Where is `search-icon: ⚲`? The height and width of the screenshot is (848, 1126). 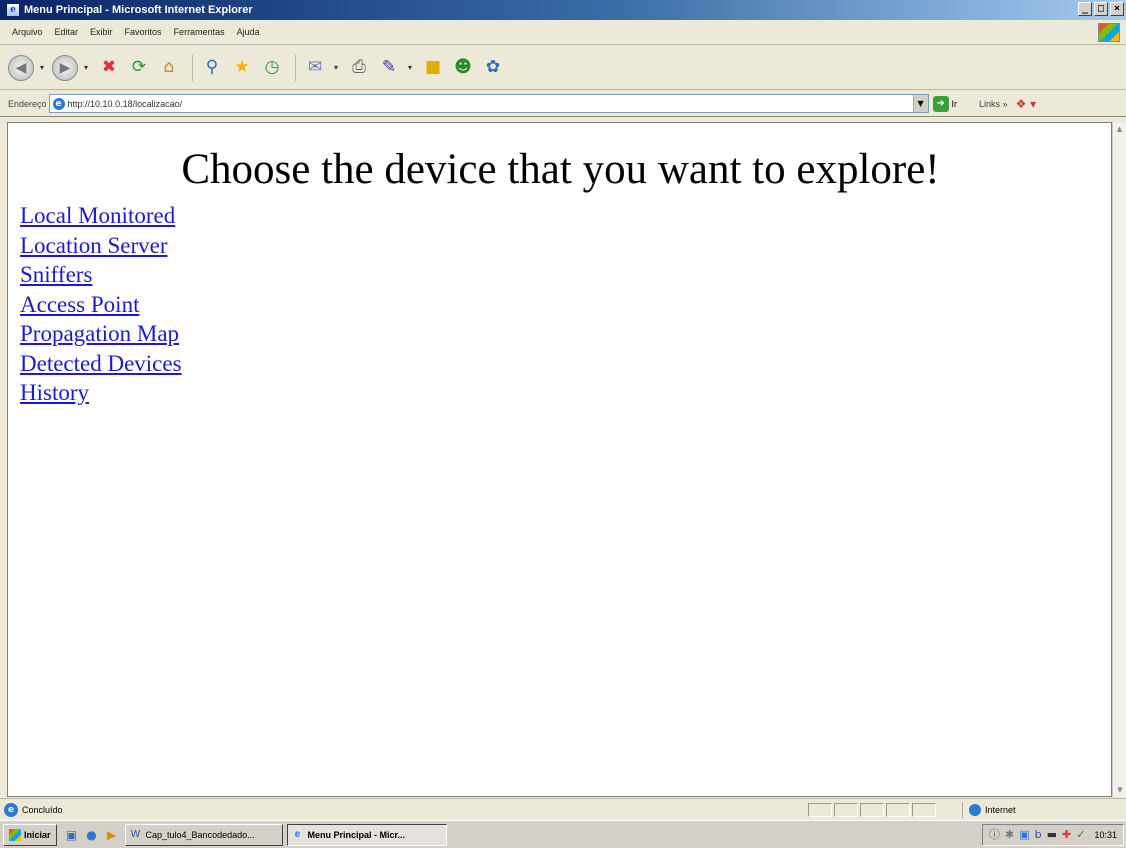 search-icon: ⚲ is located at coordinates (212, 68).